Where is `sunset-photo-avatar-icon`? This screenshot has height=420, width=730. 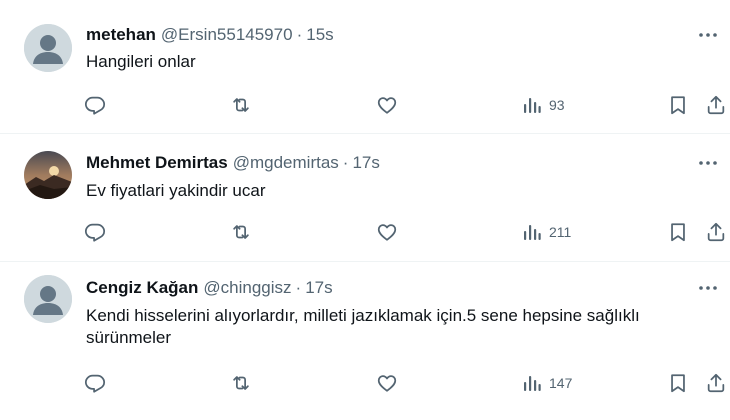 sunset-photo-avatar-icon is located at coordinates (48, 175).